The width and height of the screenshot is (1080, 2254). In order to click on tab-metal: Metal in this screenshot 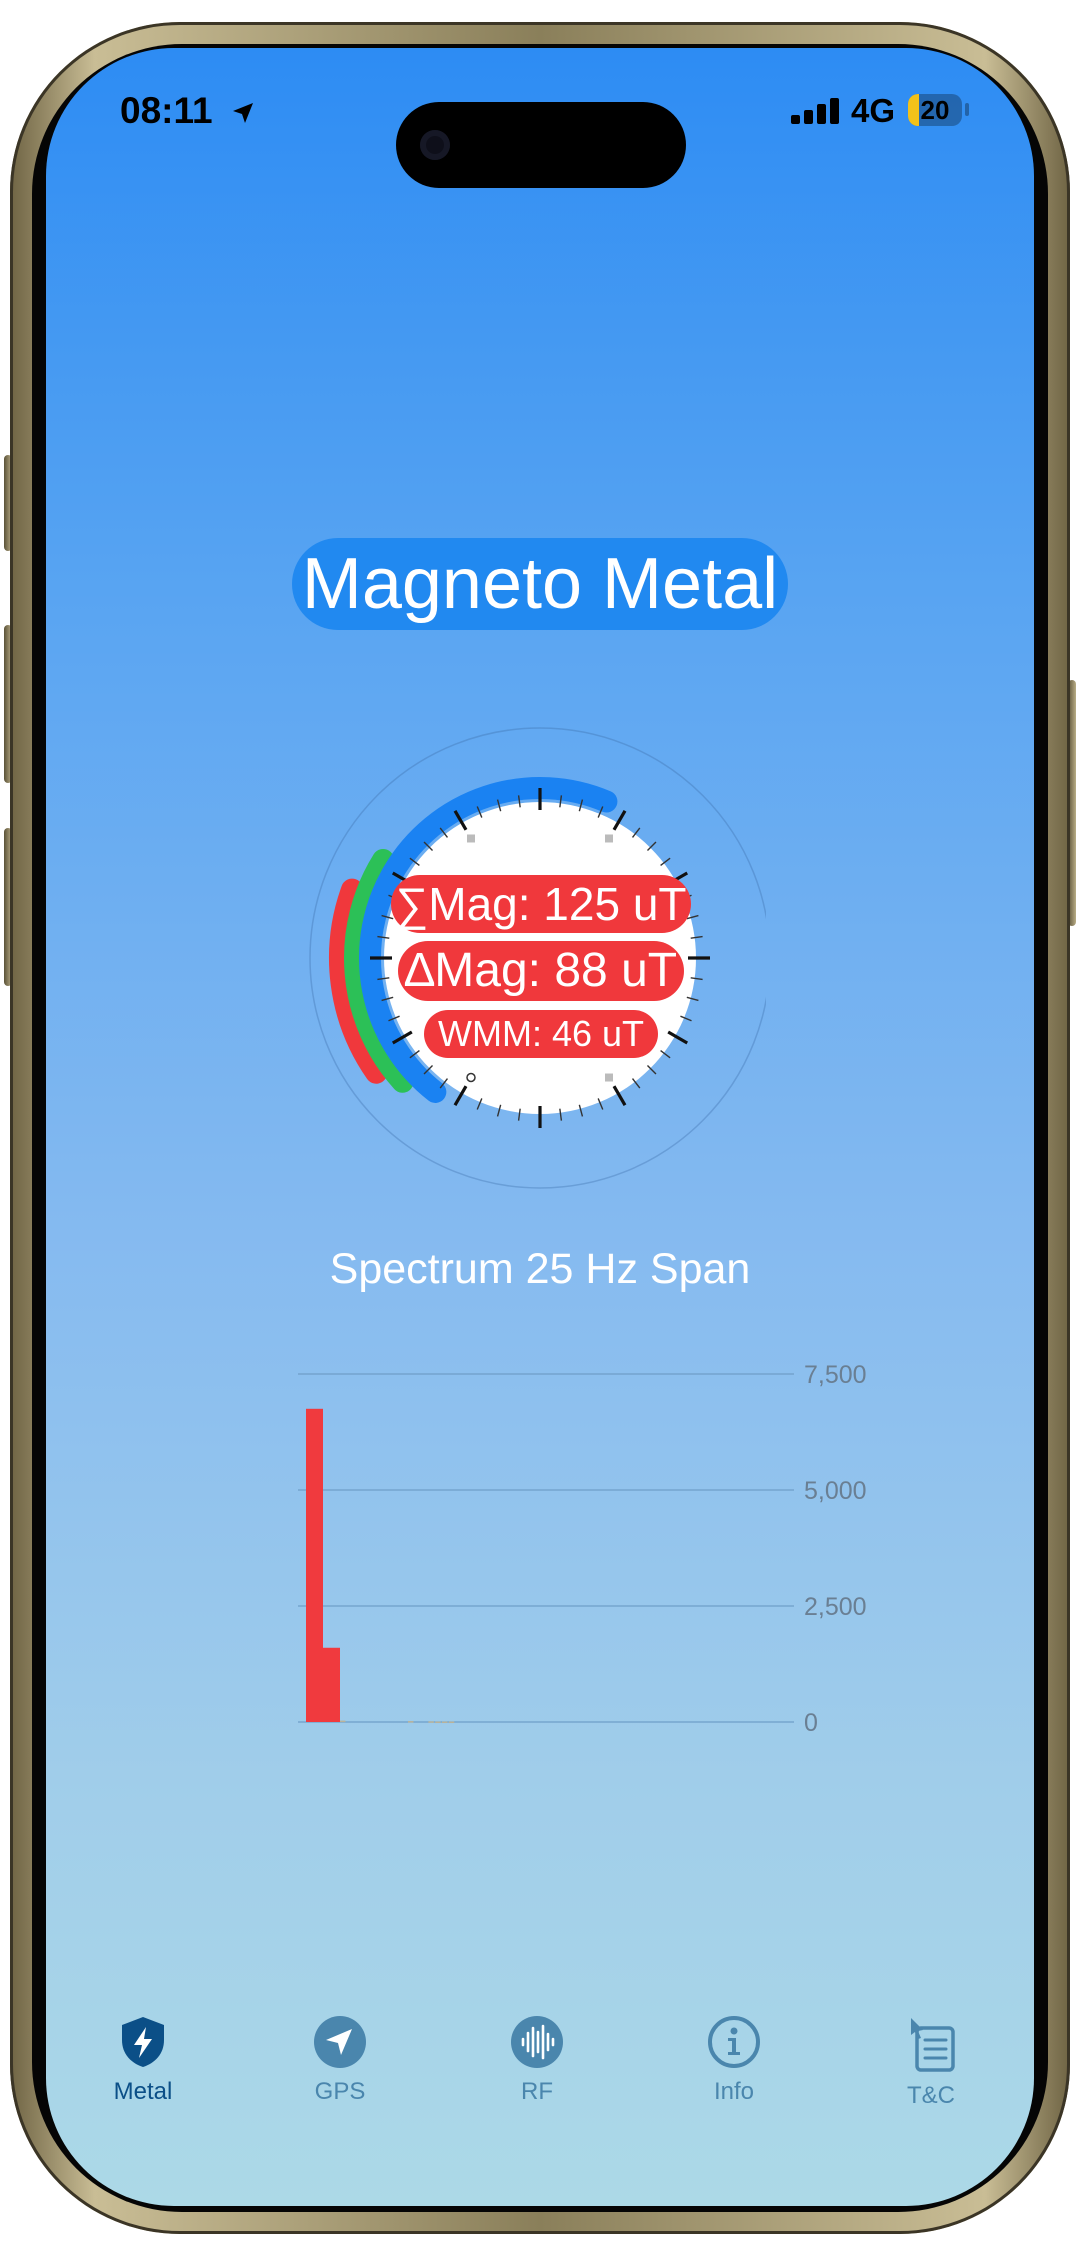, I will do `click(143, 2060)`.